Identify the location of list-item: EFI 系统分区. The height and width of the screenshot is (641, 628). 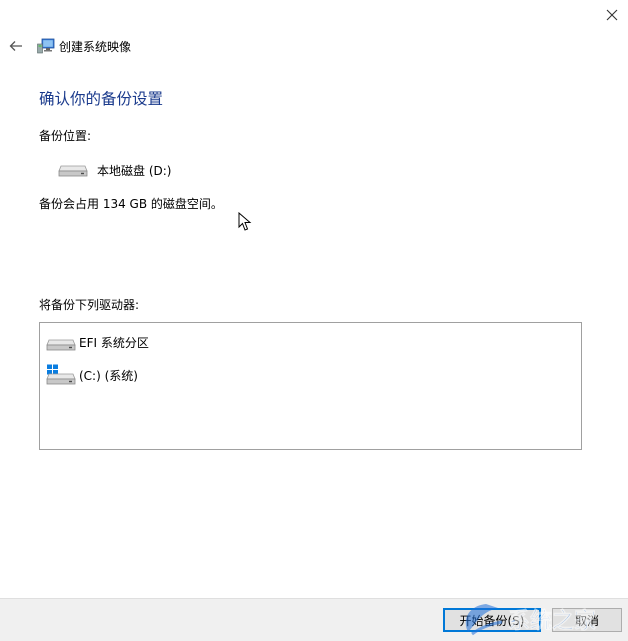
(97, 342).